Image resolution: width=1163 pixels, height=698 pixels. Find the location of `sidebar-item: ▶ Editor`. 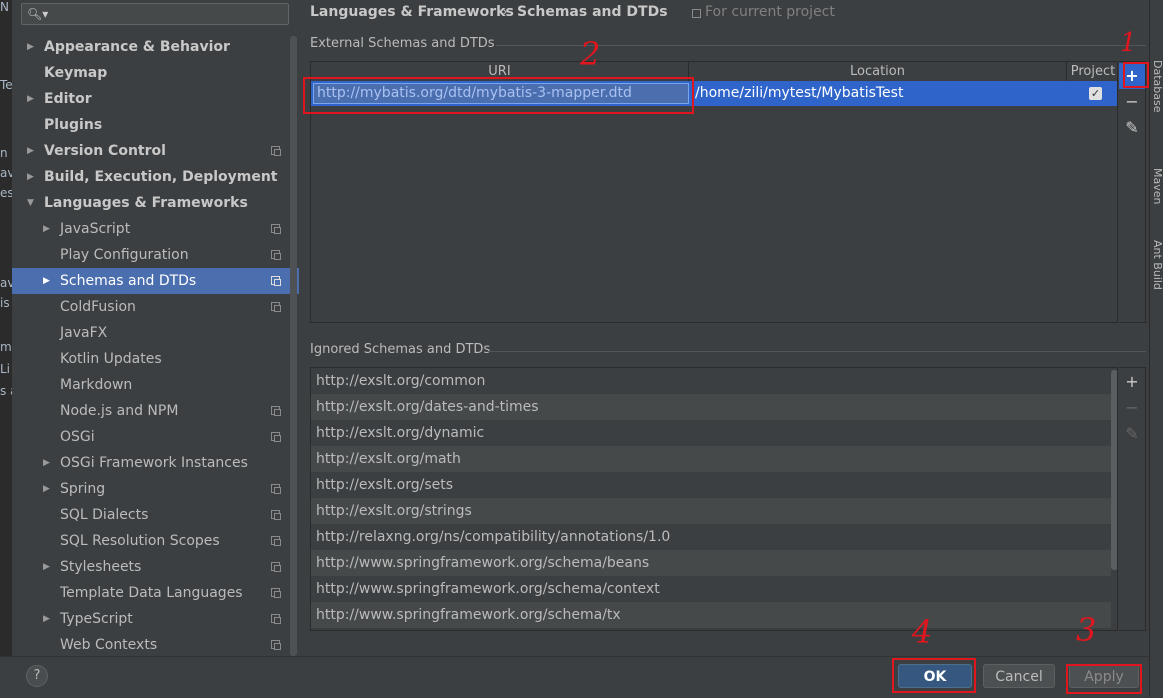

sidebar-item: ▶ Editor is located at coordinates (155, 99).